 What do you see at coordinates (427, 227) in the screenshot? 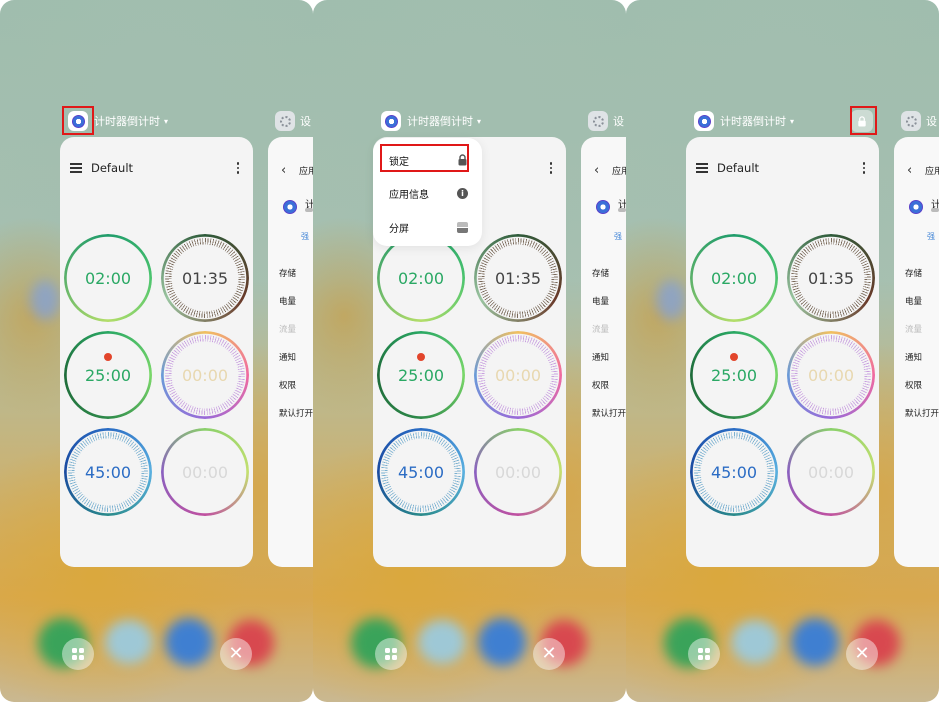
I see `menu-item-split-screen: 分屏` at bounding box center [427, 227].